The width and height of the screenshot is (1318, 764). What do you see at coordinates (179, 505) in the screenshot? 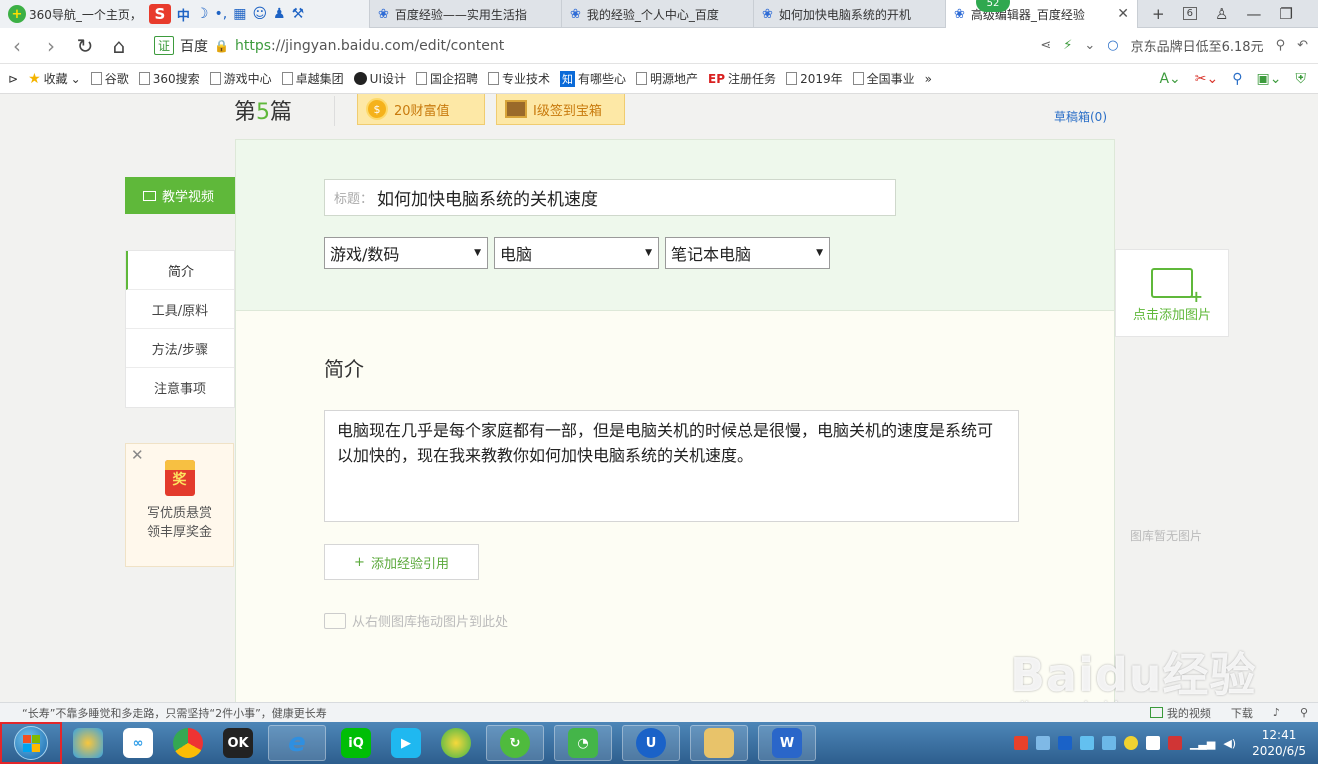
I see `reward-promo: ✕ 奖 写优质悬赏 领丰厚奖金` at bounding box center [179, 505].